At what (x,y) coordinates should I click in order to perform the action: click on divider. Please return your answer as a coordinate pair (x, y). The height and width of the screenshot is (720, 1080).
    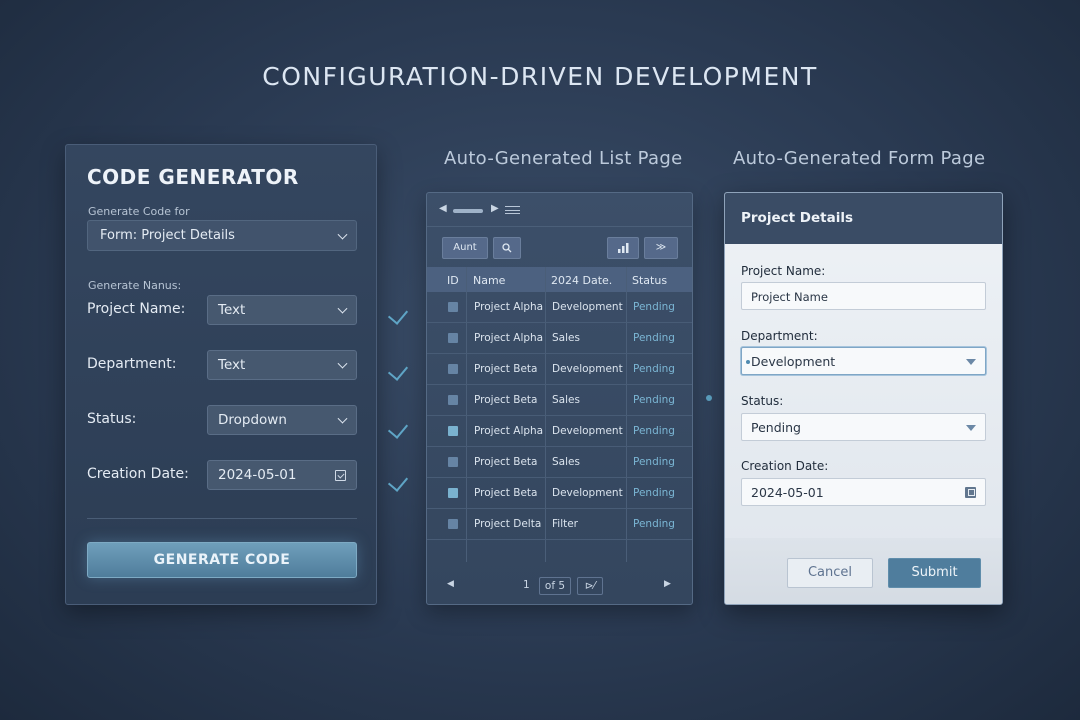
    Looking at the image, I should click on (222, 518).